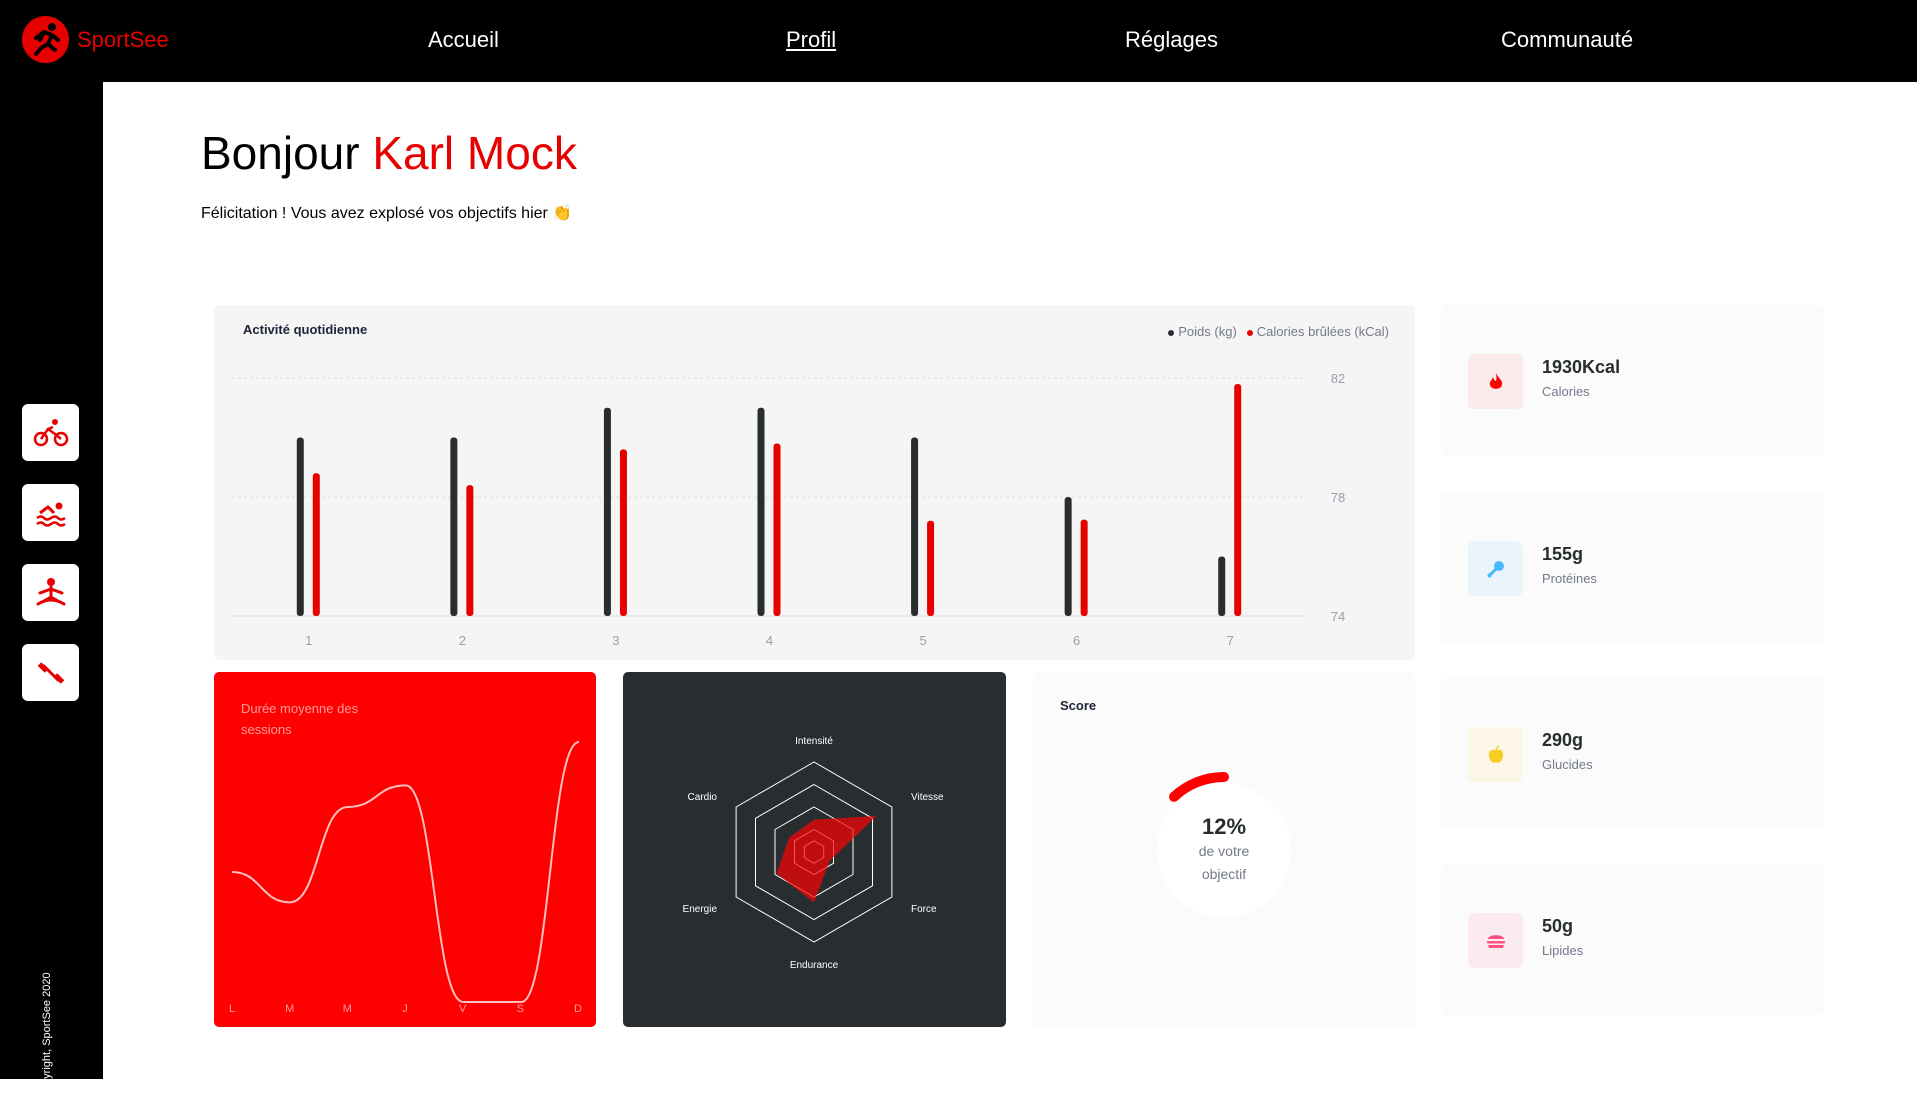  What do you see at coordinates (1338, 616) in the screenshot?
I see `activity-y-tick: 74` at bounding box center [1338, 616].